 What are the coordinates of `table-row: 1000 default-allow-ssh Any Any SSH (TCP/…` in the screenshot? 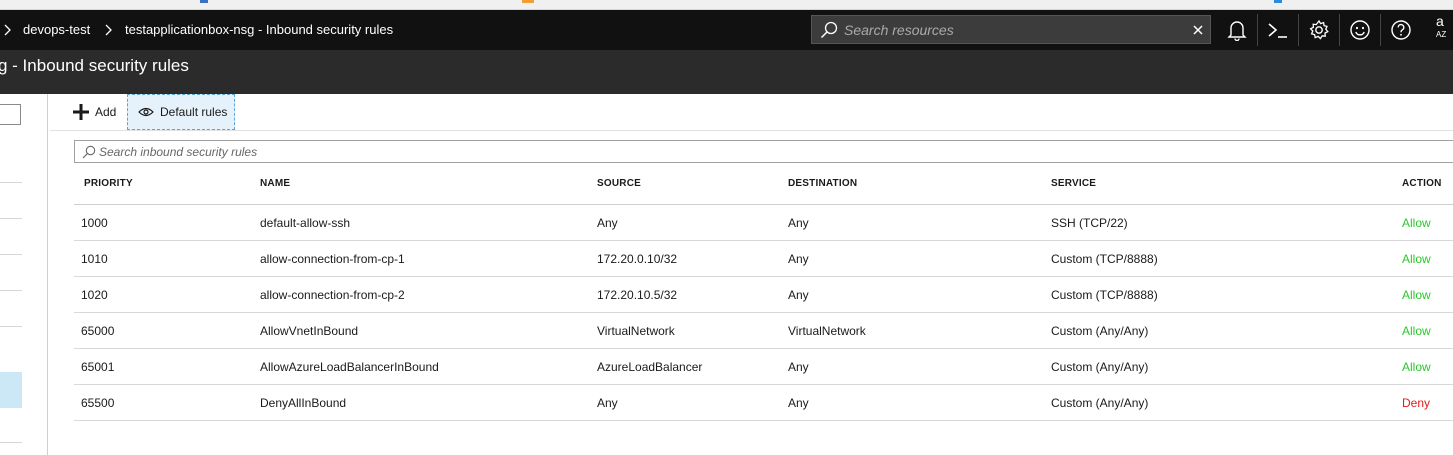 It's located at (763, 223).